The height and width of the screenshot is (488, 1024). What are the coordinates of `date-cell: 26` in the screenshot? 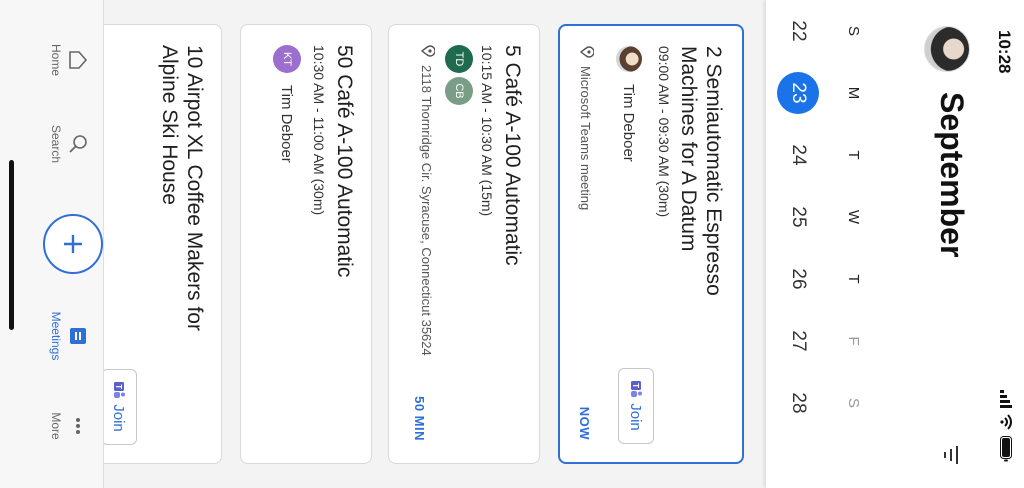 It's located at (798, 279).